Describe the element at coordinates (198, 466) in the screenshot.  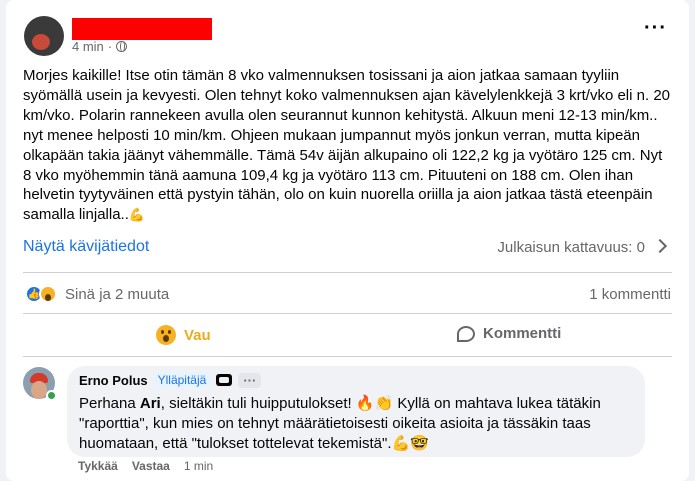
I see `comment-time: 1 min` at that location.